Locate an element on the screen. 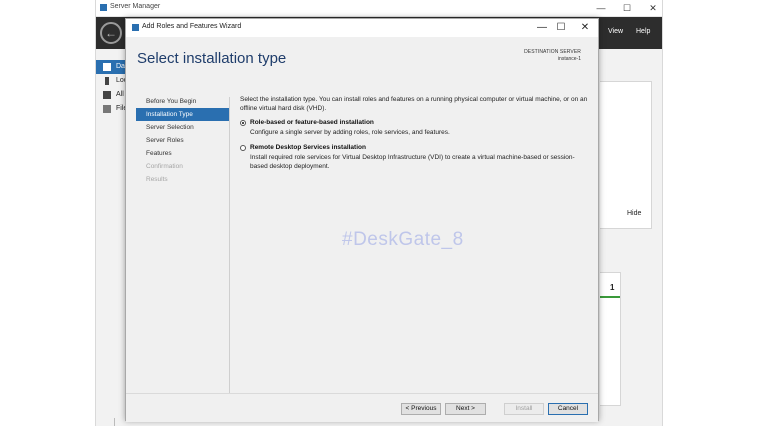  dashboard-tile is located at coordinates (610, 339).